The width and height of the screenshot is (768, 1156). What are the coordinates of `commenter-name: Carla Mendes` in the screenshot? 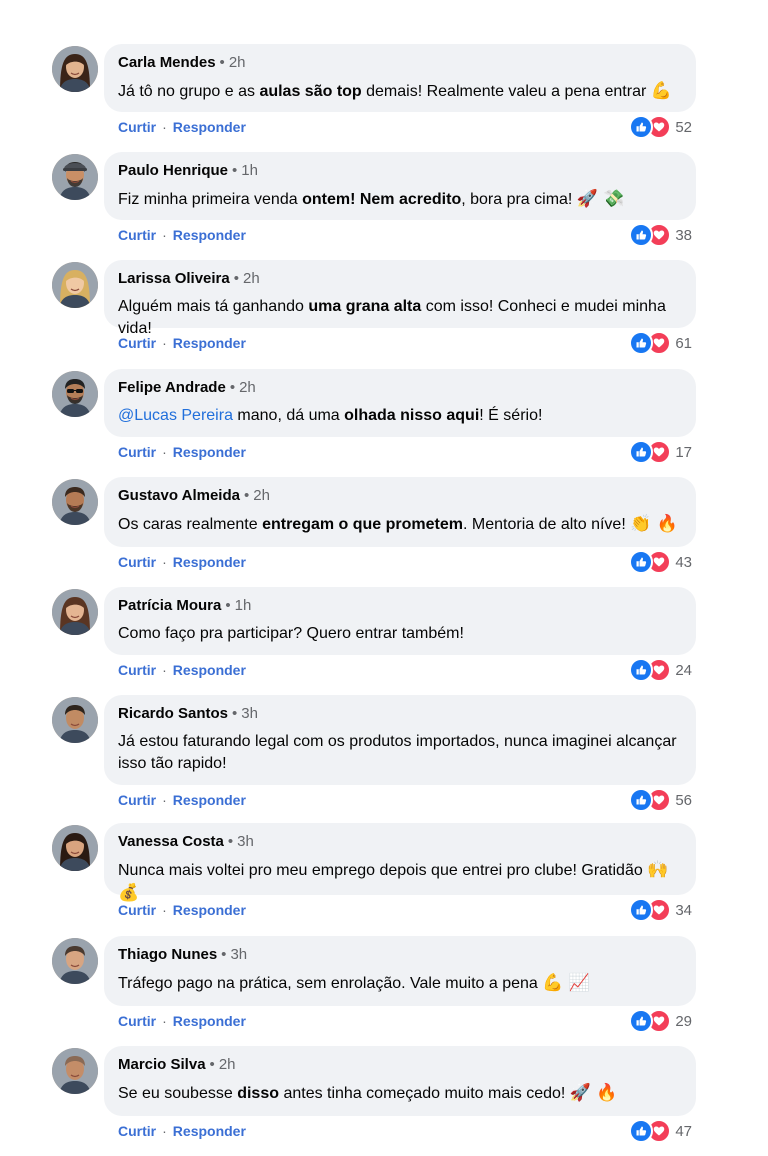 It's located at (167, 62).